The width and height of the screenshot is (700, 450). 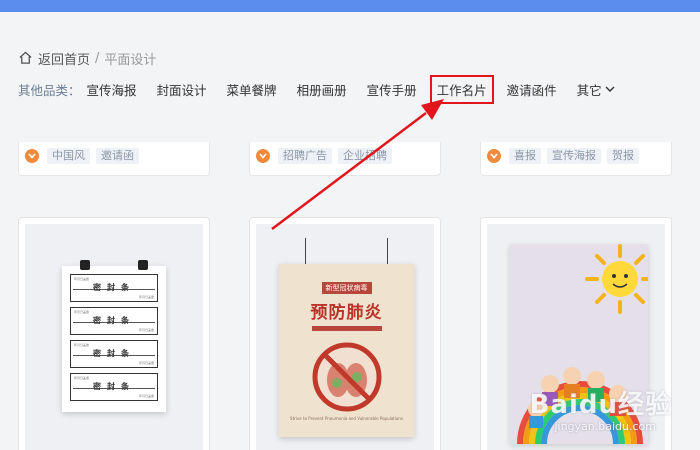 I want to click on category-item-poster: 宣传海报, so click(x=112, y=89).